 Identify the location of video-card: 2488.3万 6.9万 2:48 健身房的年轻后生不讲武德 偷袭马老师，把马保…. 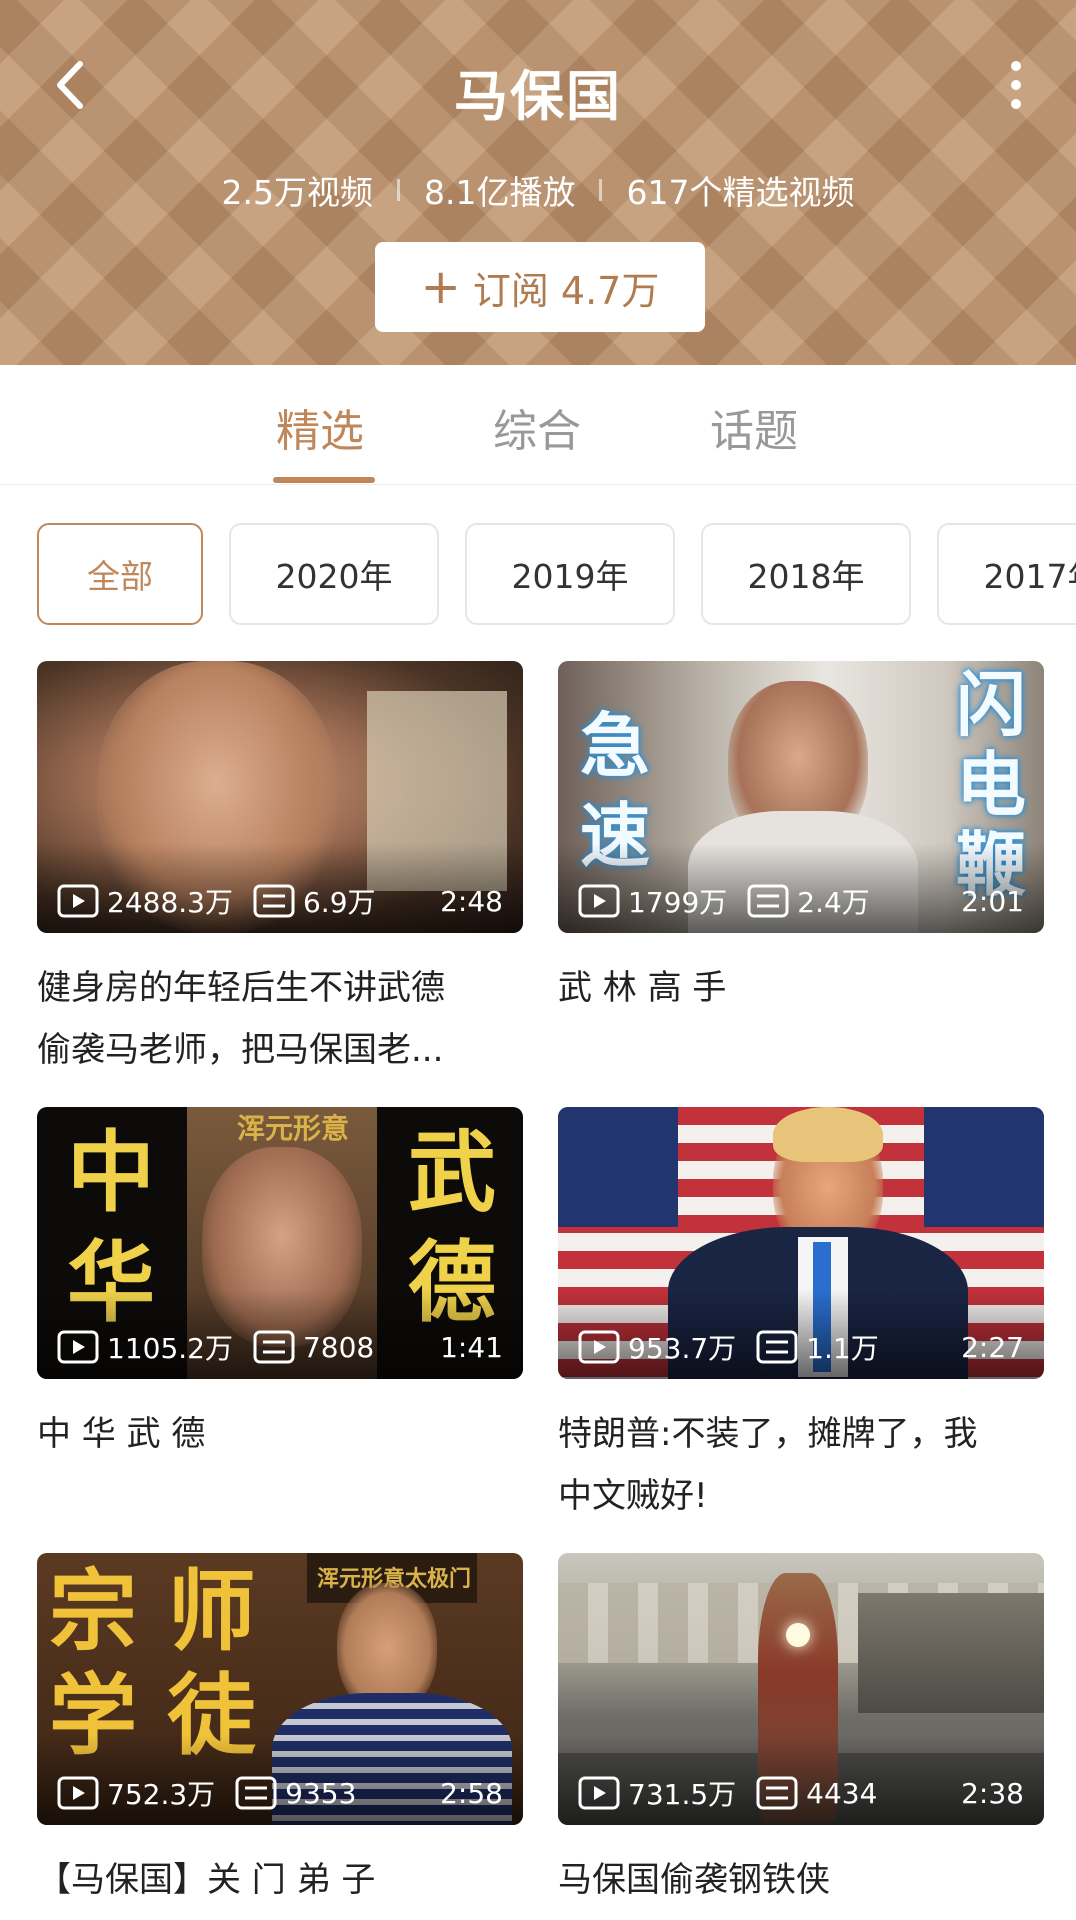
(280, 865).